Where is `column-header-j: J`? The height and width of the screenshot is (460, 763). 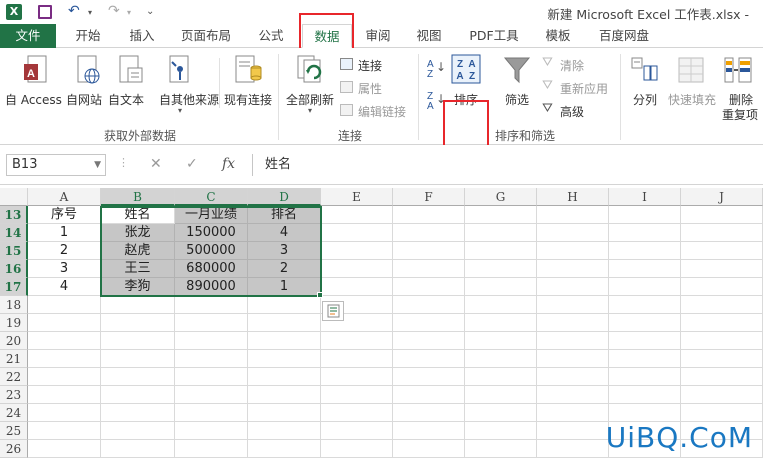
column-header-j: J is located at coordinates (722, 197).